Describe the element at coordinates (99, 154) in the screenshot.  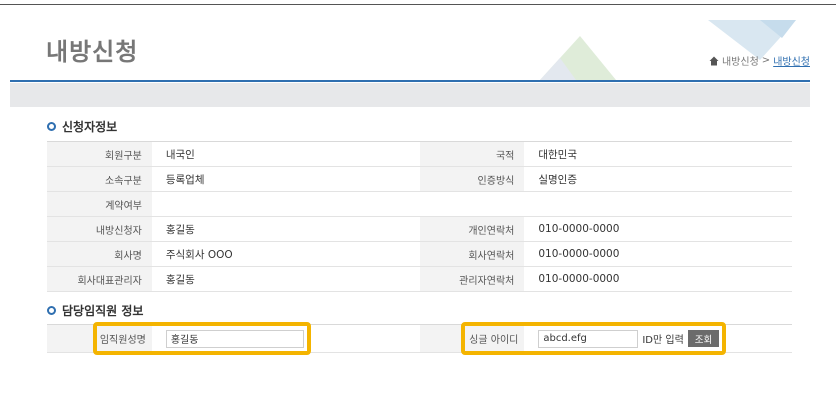
I see `member-type-label: 회원구분` at that location.